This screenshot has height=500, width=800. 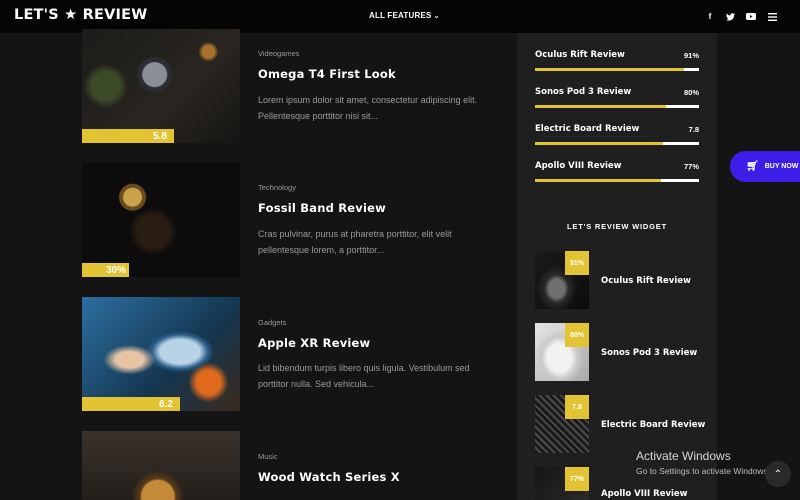 What do you see at coordinates (160, 136) in the screenshot?
I see `score-value: 5.8` at bounding box center [160, 136].